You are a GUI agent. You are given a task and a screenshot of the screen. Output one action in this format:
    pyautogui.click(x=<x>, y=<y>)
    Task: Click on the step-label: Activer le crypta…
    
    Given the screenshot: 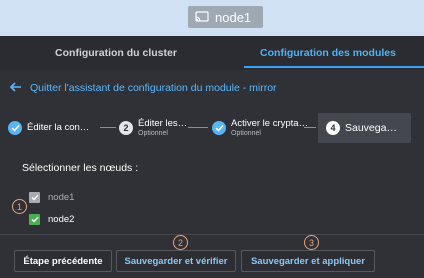 What is the action you would take?
    pyautogui.click(x=270, y=124)
    